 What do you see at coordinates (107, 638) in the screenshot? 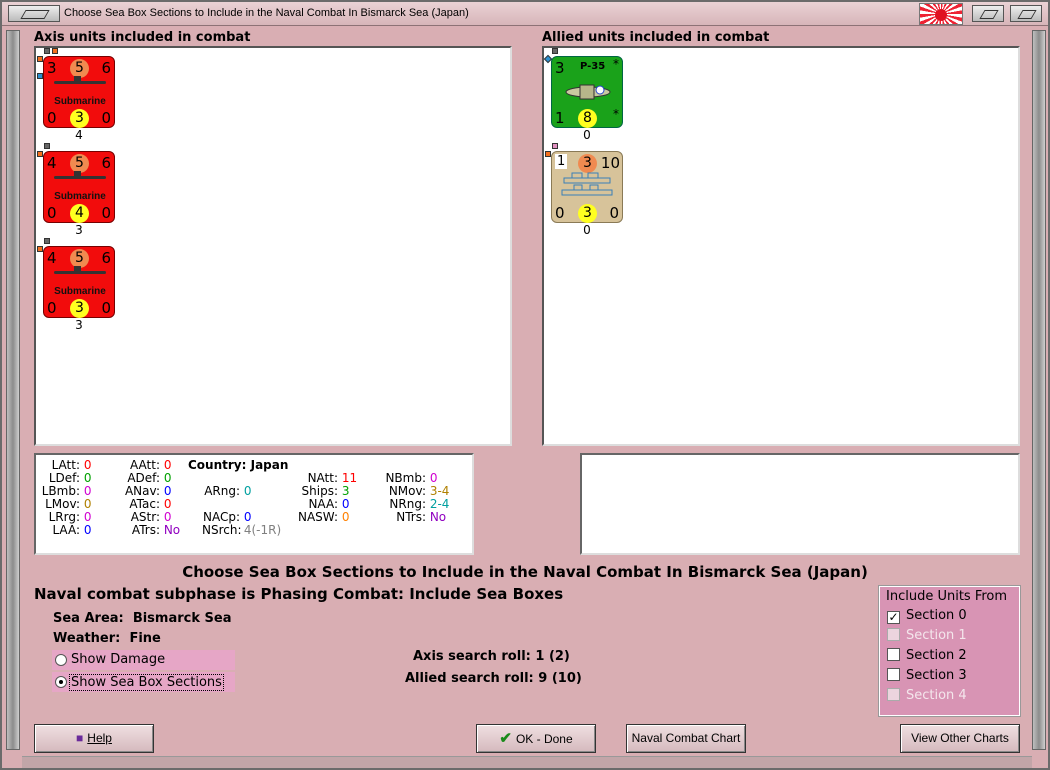
I see `weather-line: Weather: Fine` at bounding box center [107, 638].